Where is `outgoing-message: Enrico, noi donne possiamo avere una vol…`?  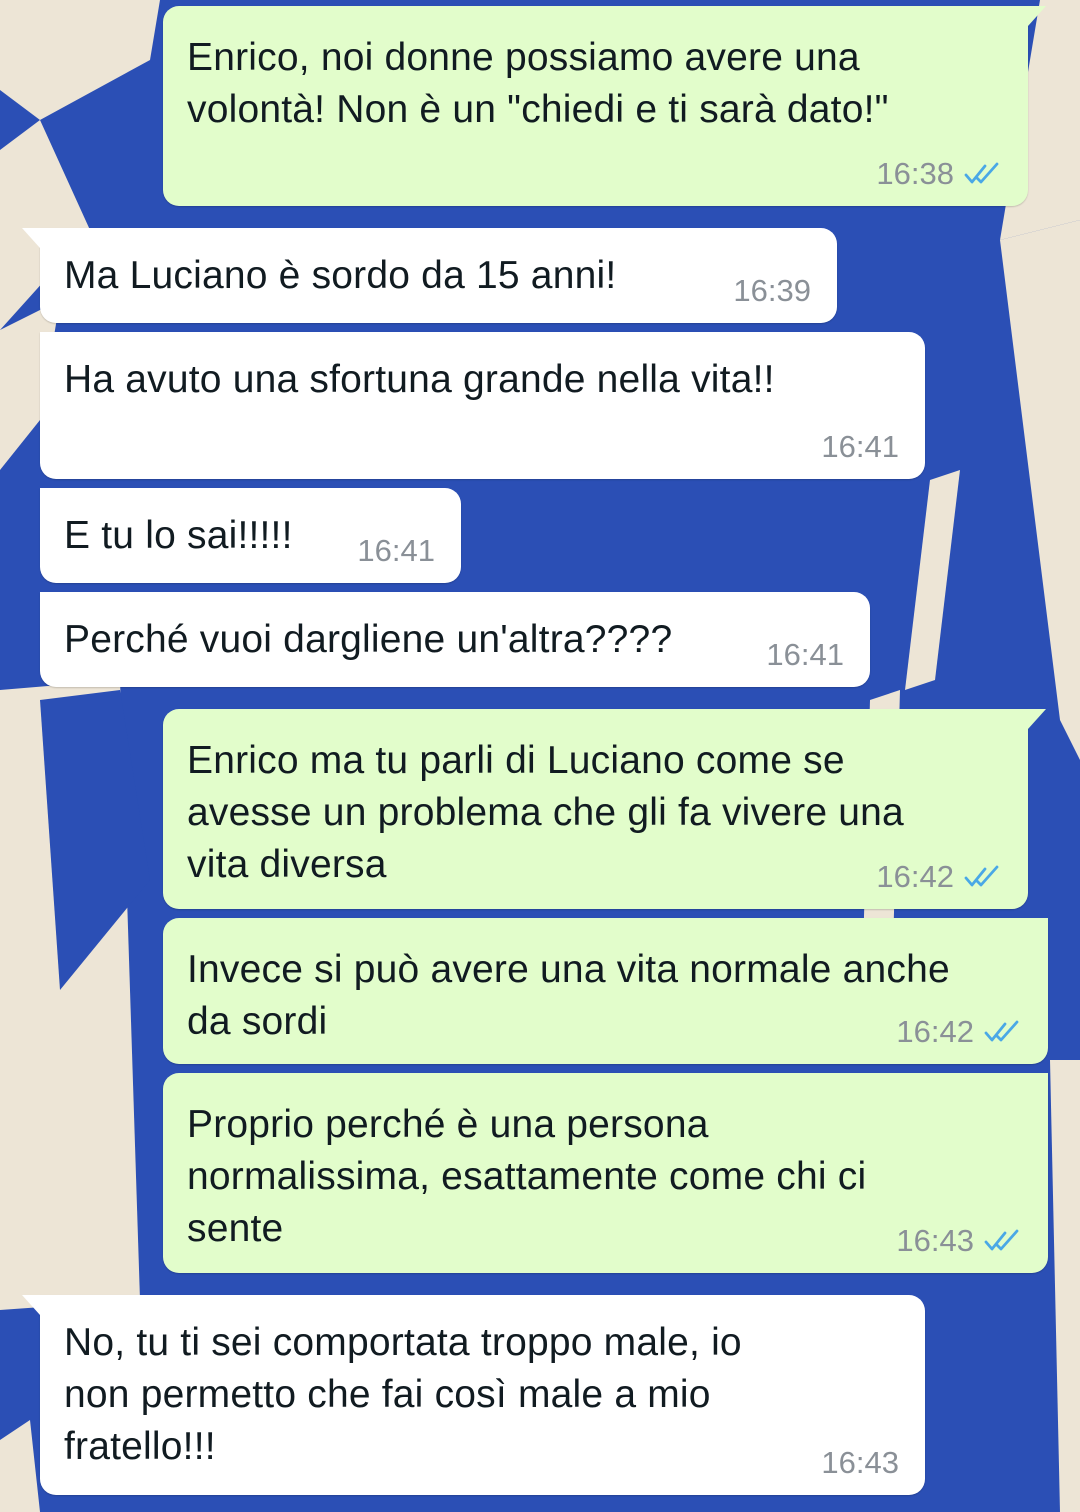 outgoing-message: Enrico, noi donne possiamo avere una vol… is located at coordinates (604, 106).